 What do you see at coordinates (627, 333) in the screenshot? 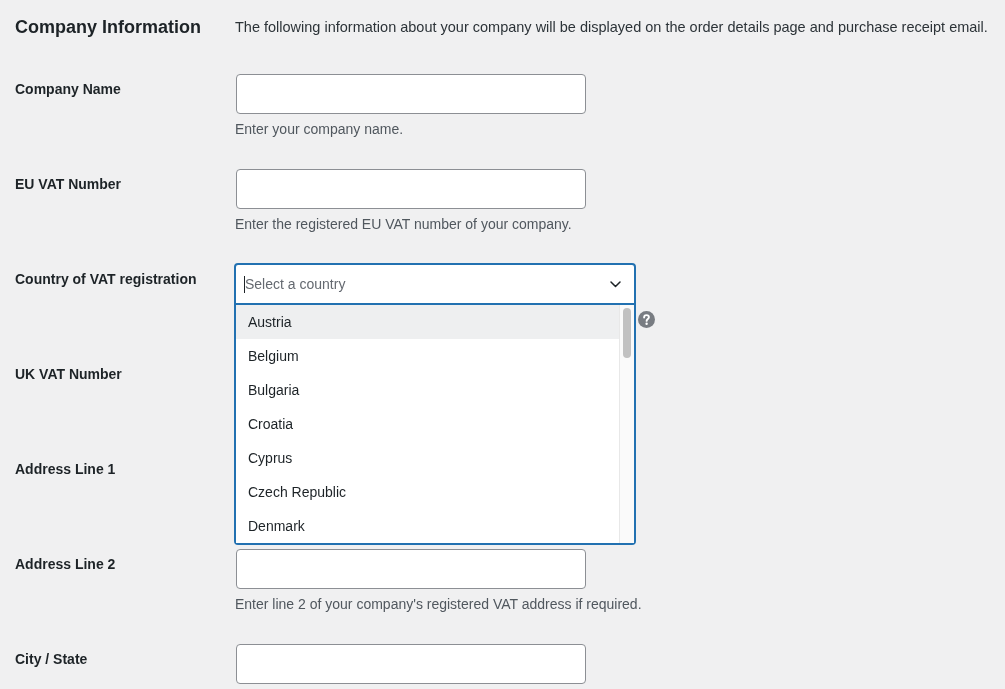
I see `scrollbar-thumb` at bounding box center [627, 333].